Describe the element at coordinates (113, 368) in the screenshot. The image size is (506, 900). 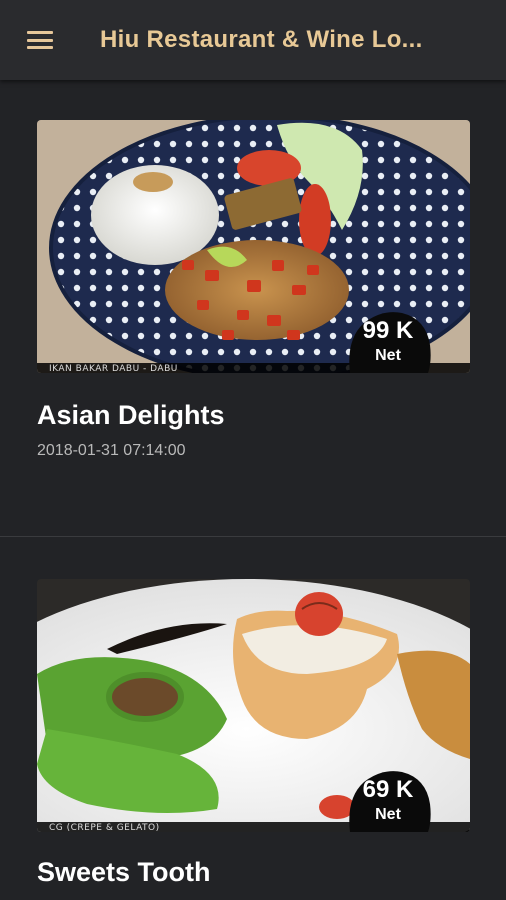
I see `dish-caption: IKAN BAKAR DABU - DABU` at that location.